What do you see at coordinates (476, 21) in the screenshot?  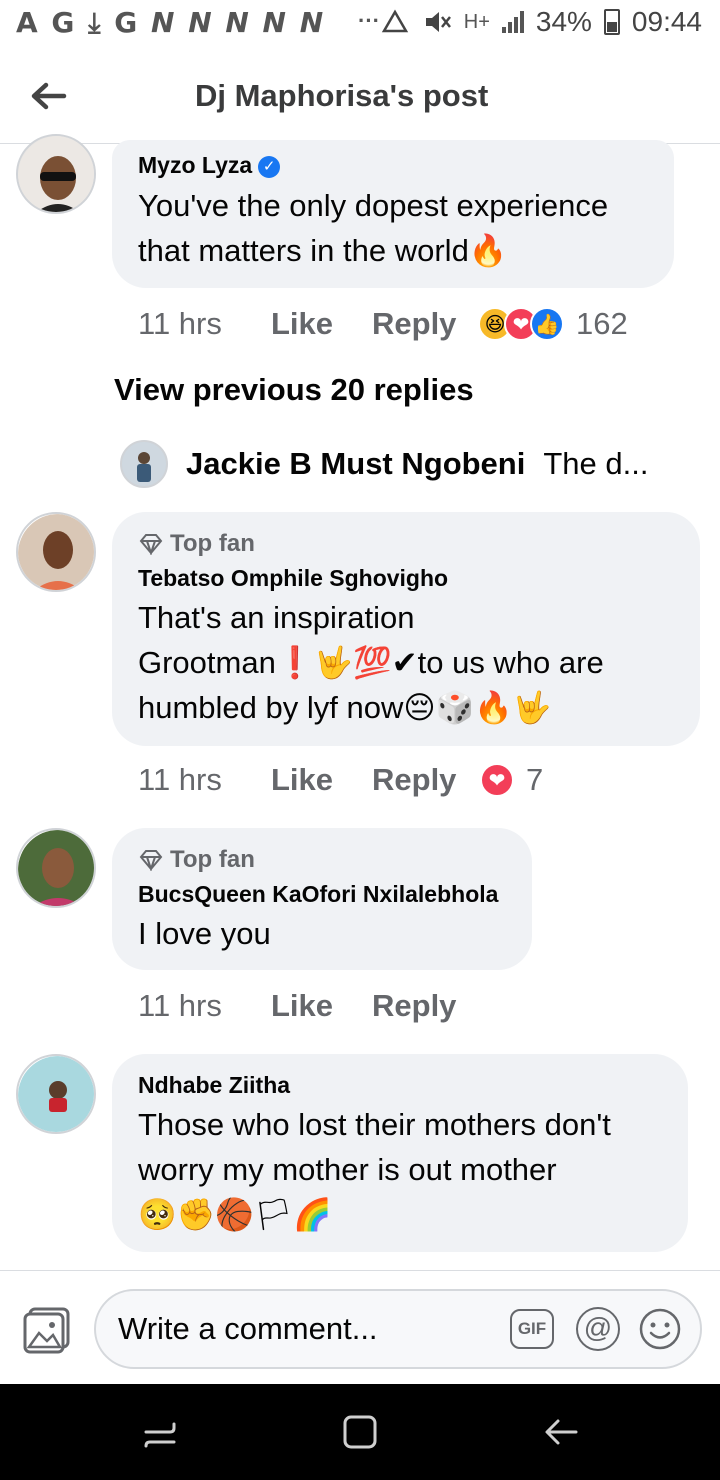 I see `network-type: H+` at bounding box center [476, 21].